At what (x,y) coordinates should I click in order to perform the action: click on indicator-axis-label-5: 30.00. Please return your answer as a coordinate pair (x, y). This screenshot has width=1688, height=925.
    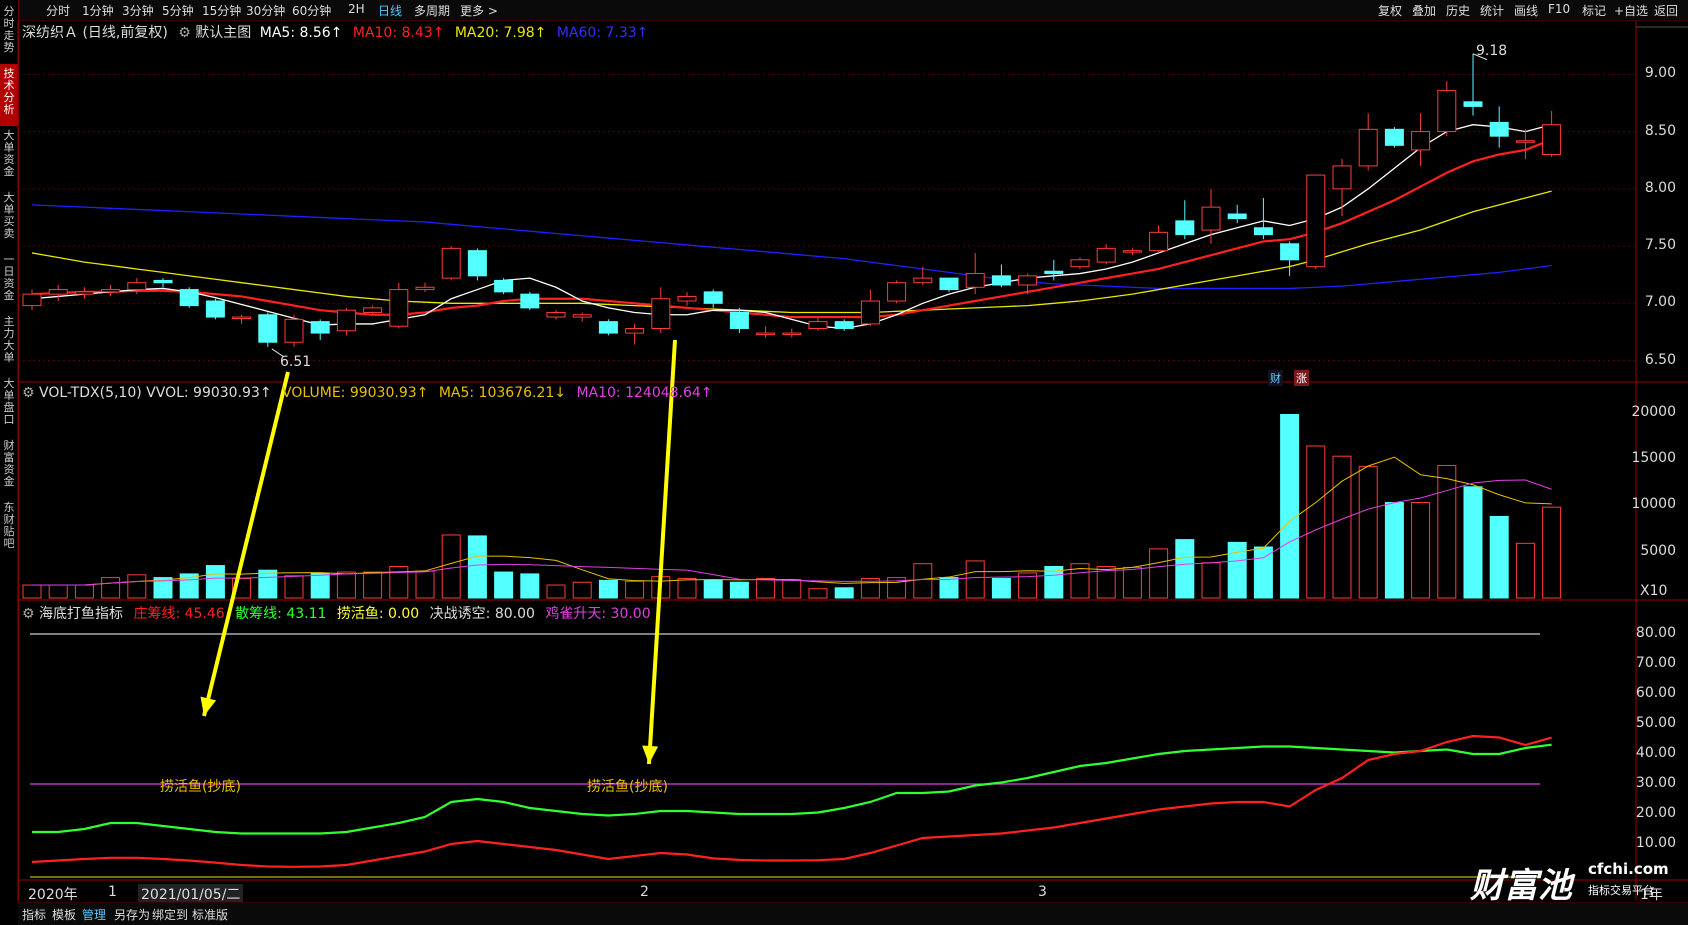
    Looking at the image, I should click on (1655, 783).